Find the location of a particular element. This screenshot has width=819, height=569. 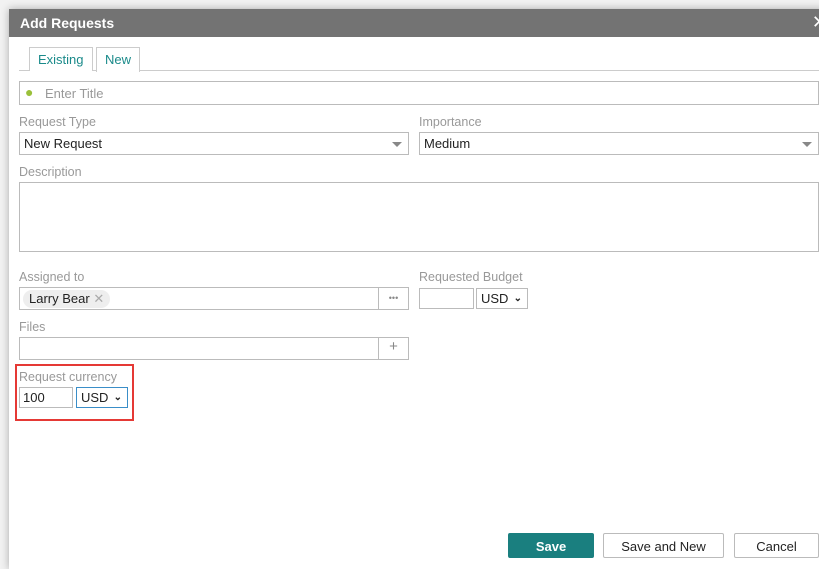

assignee-chip: Larry Bear ✕ is located at coordinates (67, 299).